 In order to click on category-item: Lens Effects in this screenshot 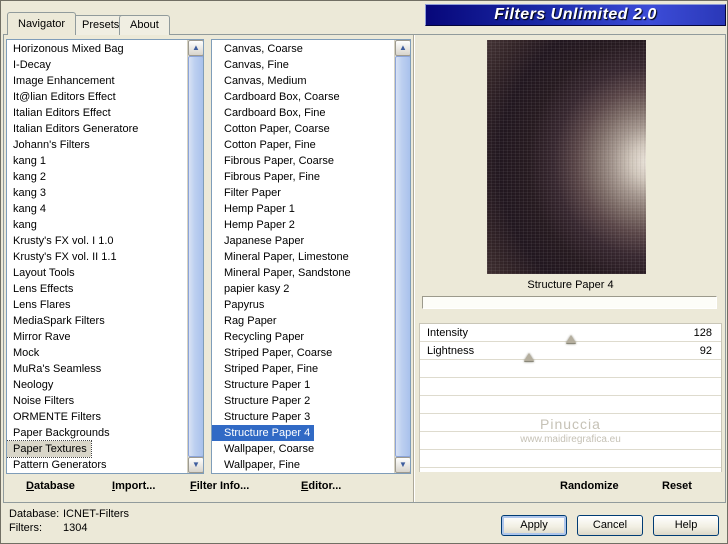, I will do `click(97, 289)`.